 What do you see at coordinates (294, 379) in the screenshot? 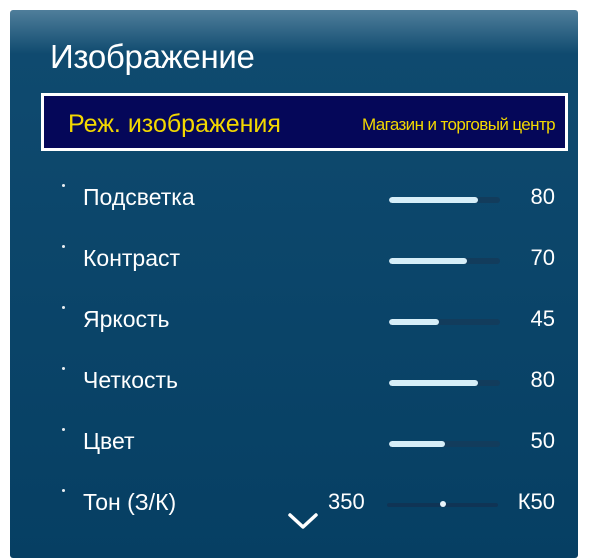
I see `menu-item-sharpness: Четкость 80` at bounding box center [294, 379].